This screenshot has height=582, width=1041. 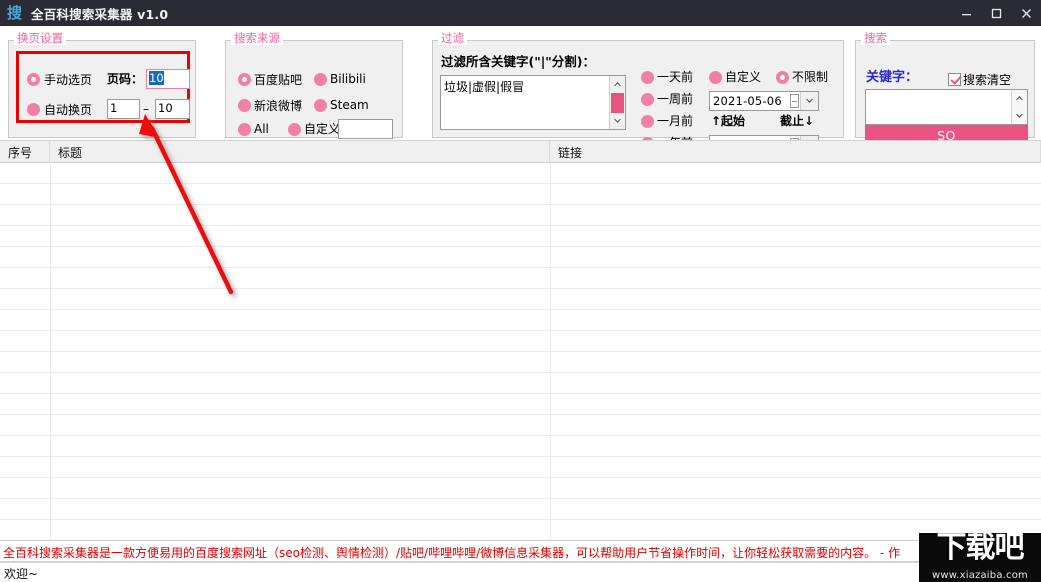 I want to click on radio-date-one-month, so click(x=647, y=121).